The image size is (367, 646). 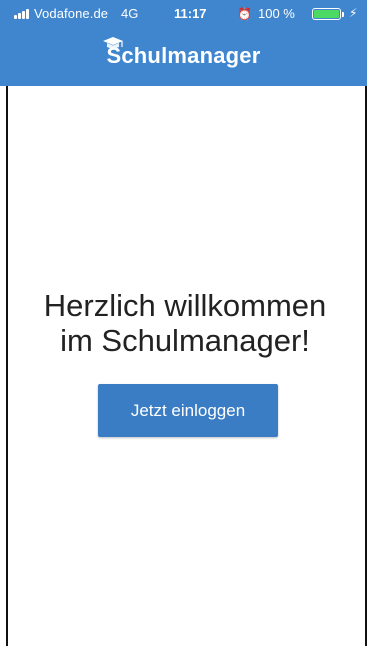 I want to click on signal-strength-icon, so click(x=23, y=14).